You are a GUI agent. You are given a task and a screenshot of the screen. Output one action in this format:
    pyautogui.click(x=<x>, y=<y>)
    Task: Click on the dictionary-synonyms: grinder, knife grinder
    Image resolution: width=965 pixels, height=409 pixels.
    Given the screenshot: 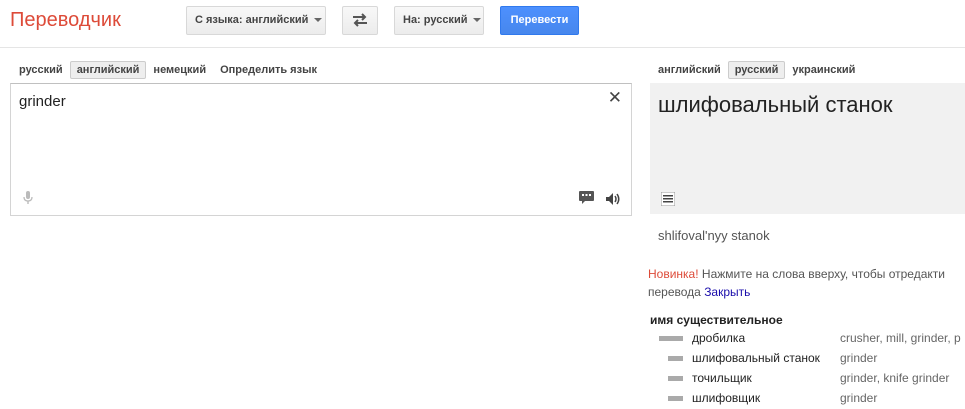 What is the action you would take?
    pyautogui.click(x=894, y=378)
    